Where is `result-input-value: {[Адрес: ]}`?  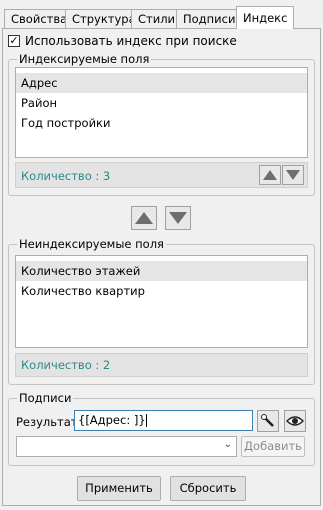 result-input-value: {[Адрес: ]} is located at coordinates (112, 420).